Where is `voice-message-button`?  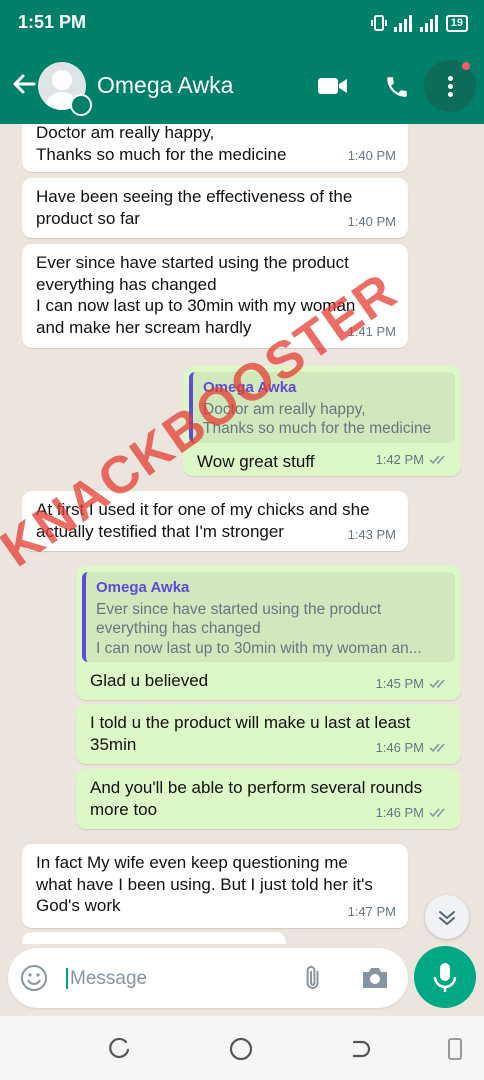
voice-message-button is located at coordinates (445, 977).